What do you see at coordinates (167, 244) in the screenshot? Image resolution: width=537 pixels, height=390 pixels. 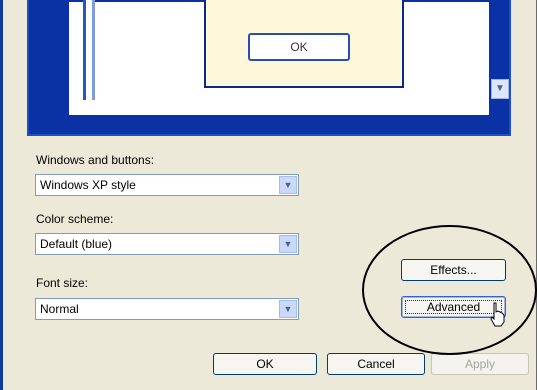 I see `color-scheme-select: Default (blue) ▼` at bounding box center [167, 244].